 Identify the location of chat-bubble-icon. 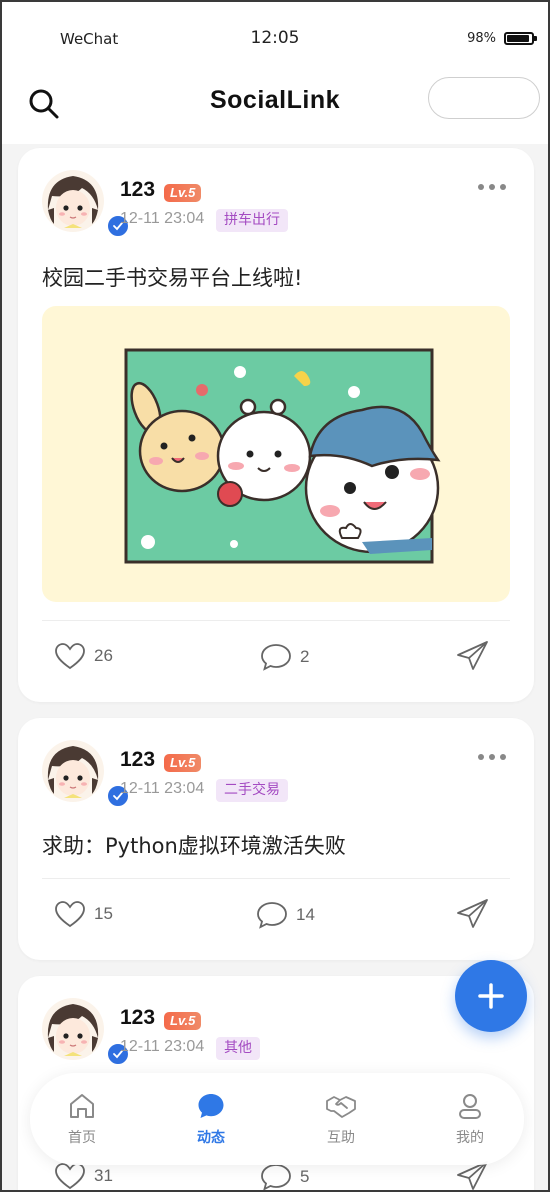
(211, 1106).